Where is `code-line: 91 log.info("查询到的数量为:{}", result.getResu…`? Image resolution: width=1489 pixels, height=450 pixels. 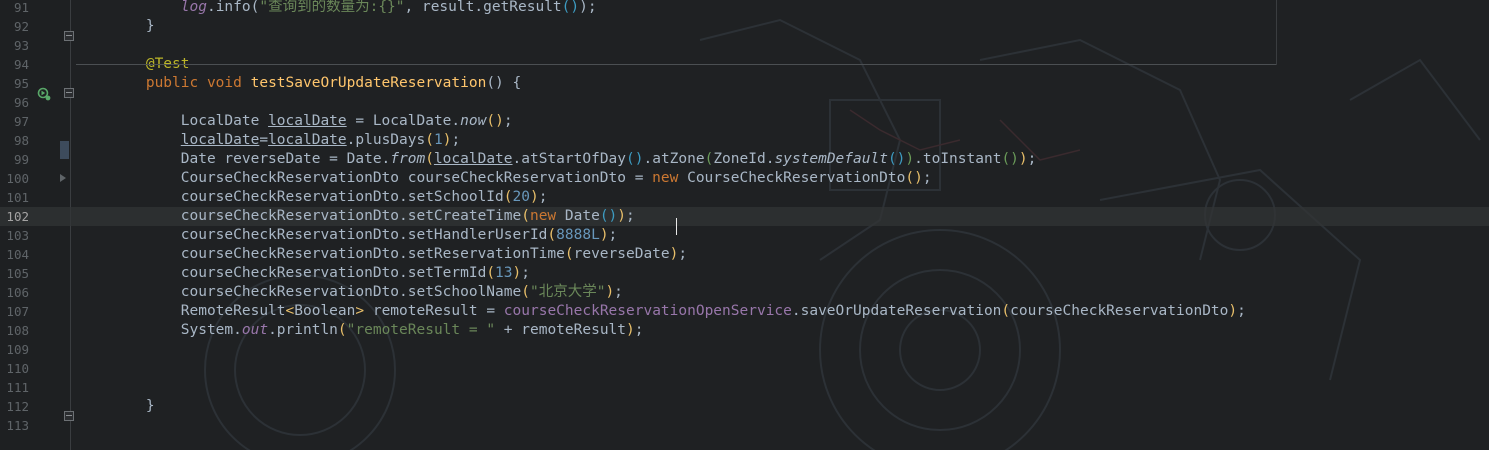 code-line: 91 log.info("查询到的数量为:{}", result.getResu… is located at coordinates (744, 8).